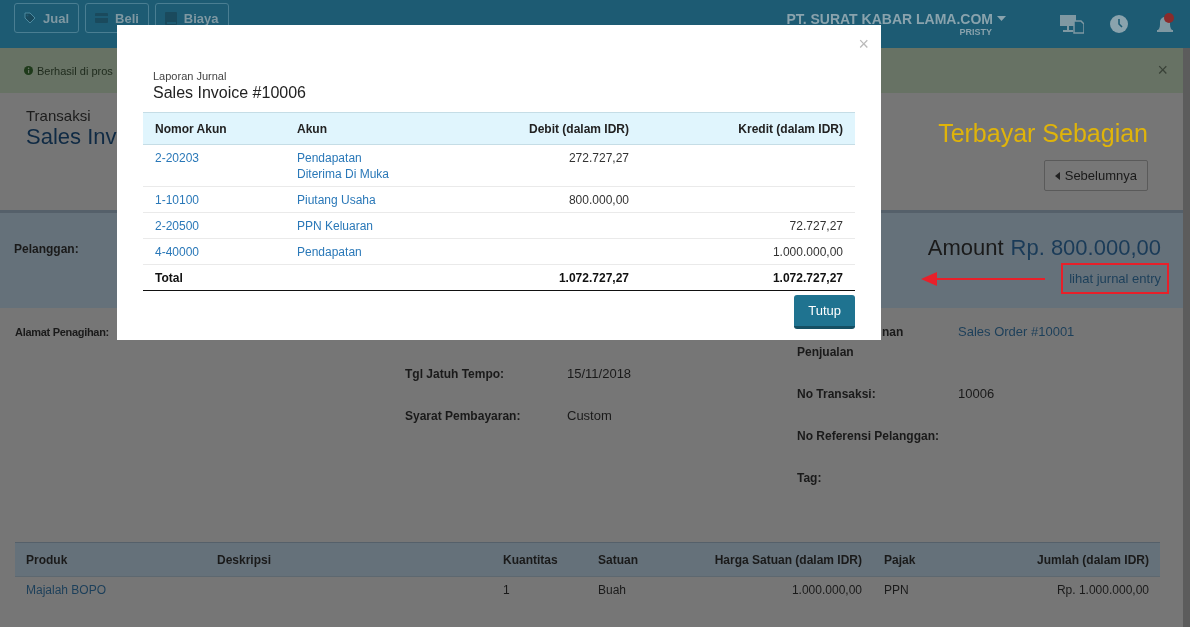  What do you see at coordinates (352, 166) in the screenshot?
I see `account-link: Pendapatan Diterima Di Muka` at bounding box center [352, 166].